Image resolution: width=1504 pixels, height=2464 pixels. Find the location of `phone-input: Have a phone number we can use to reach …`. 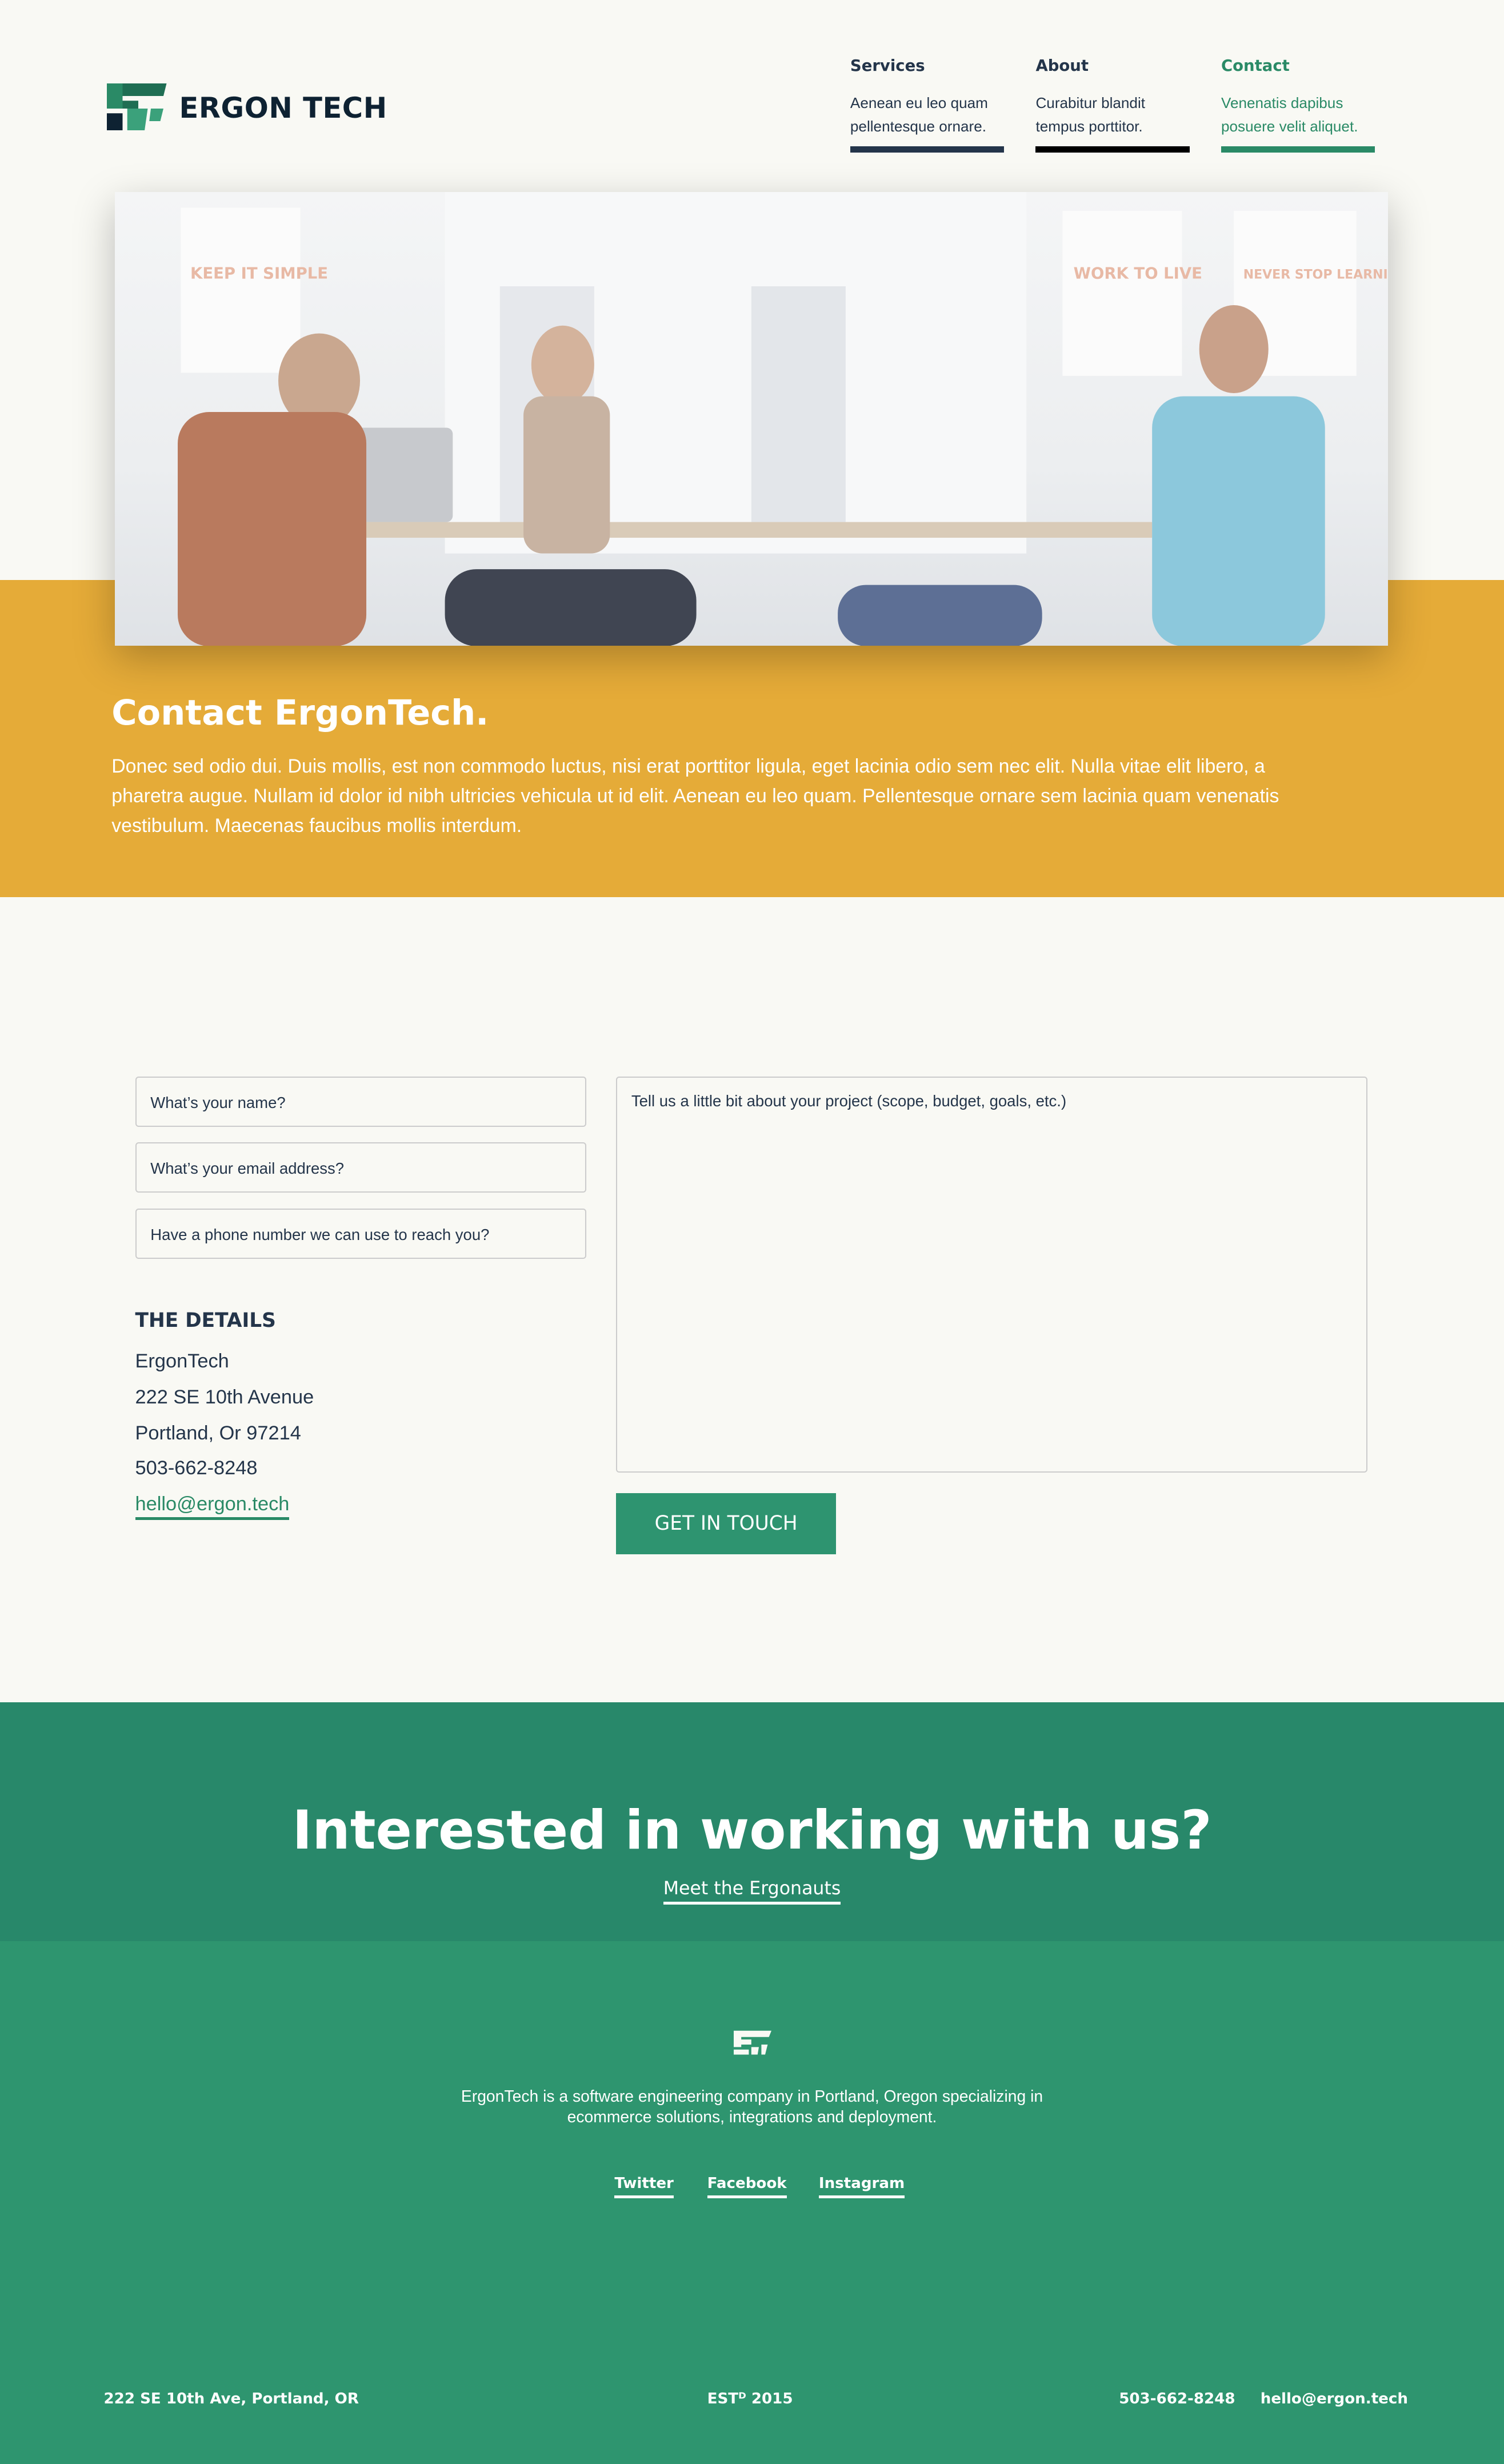

phone-input: Have a phone number we can use to reach … is located at coordinates (360, 1233).